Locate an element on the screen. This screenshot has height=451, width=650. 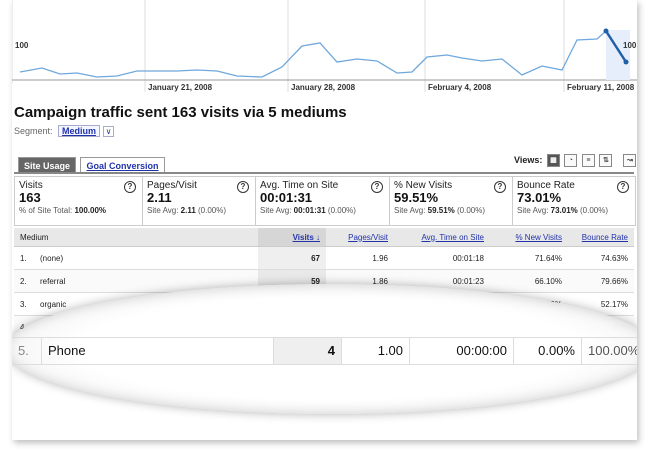
pages-cell: 1.00 is located at coordinates (376, 351).